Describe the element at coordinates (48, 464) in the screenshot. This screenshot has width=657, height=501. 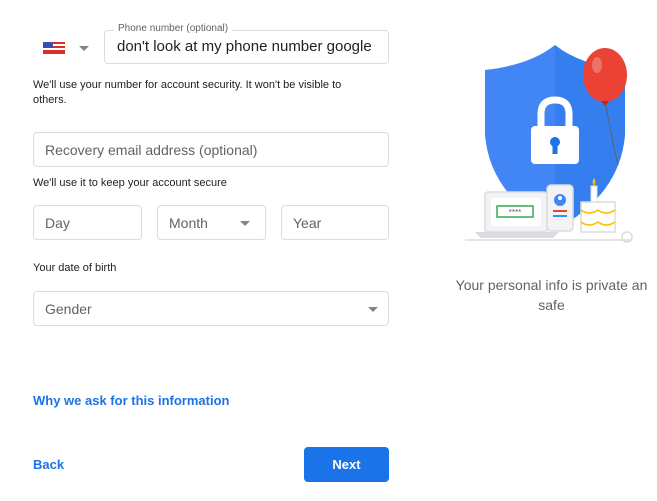
I see `back-link: Back` at that location.